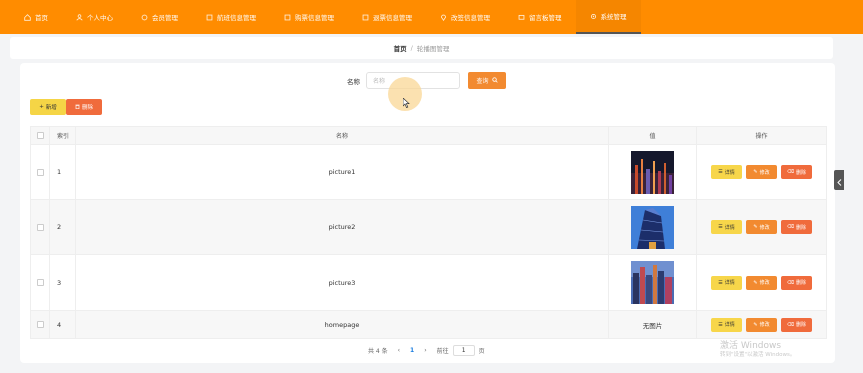 The width and height of the screenshot is (863, 373). Describe the element at coordinates (77, 107) in the screenshot. I see `trash-icon` at that location.